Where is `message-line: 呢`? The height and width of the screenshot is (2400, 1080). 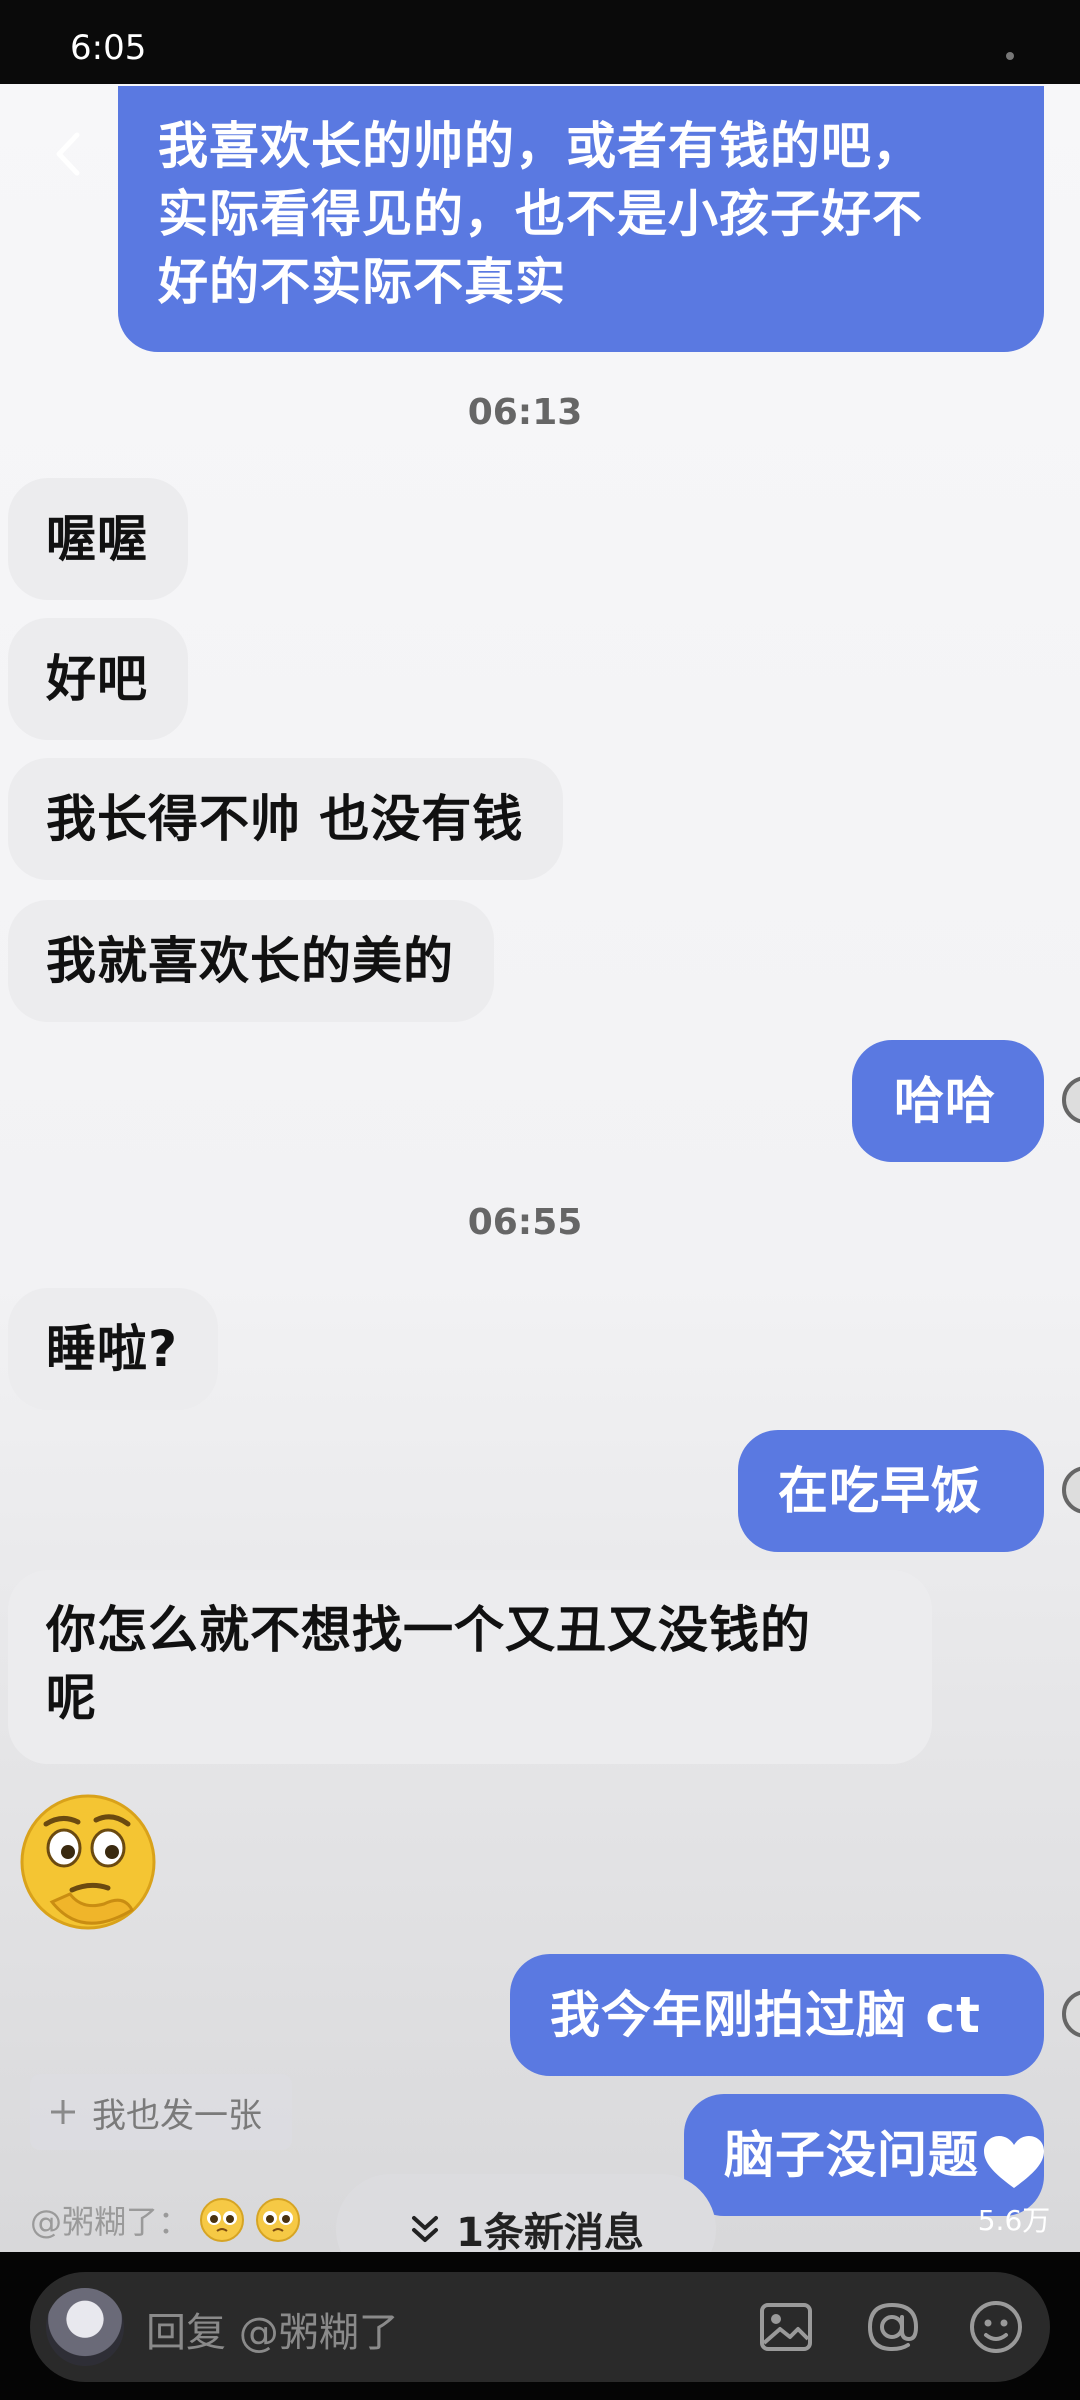
message-line: 呢 is located at coordinates (71, 1698).